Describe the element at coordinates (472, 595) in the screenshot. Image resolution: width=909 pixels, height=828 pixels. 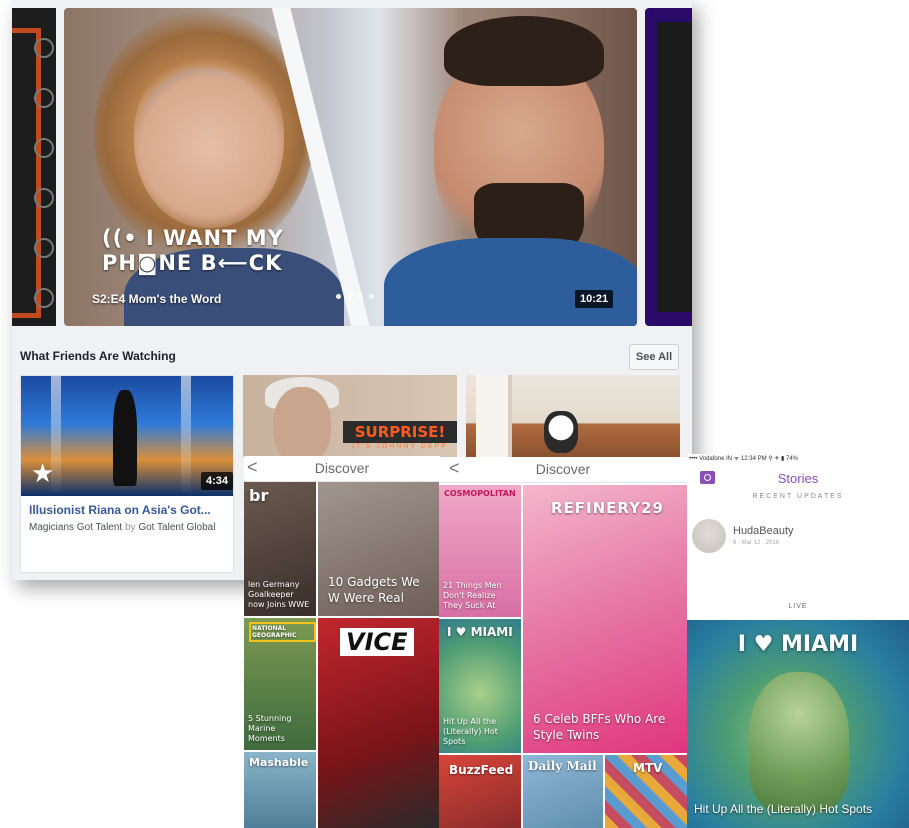
I see `tile-headline: 21 Things Men Don't Realize They Suck At` at that location.